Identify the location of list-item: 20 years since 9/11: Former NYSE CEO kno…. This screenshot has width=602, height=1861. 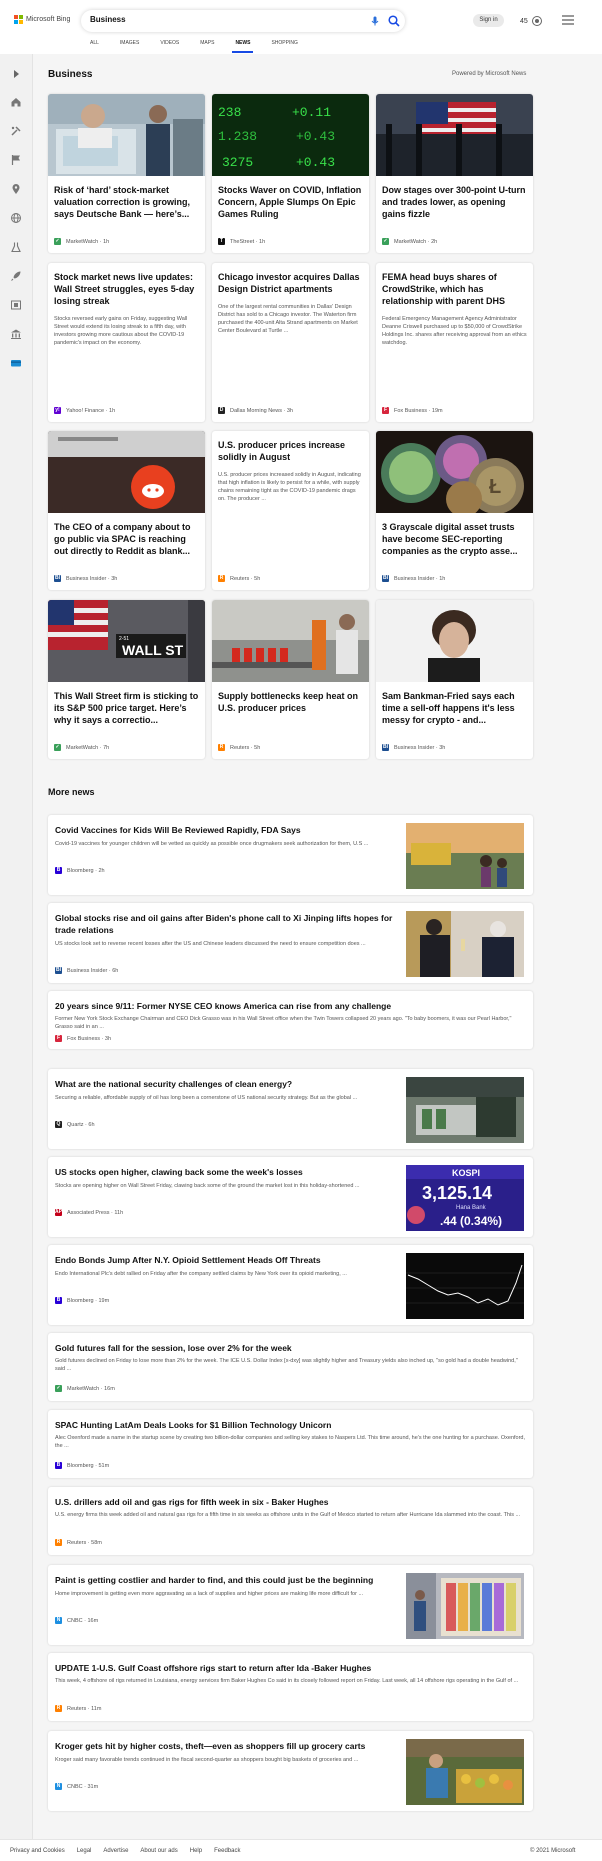
(290, 1020).